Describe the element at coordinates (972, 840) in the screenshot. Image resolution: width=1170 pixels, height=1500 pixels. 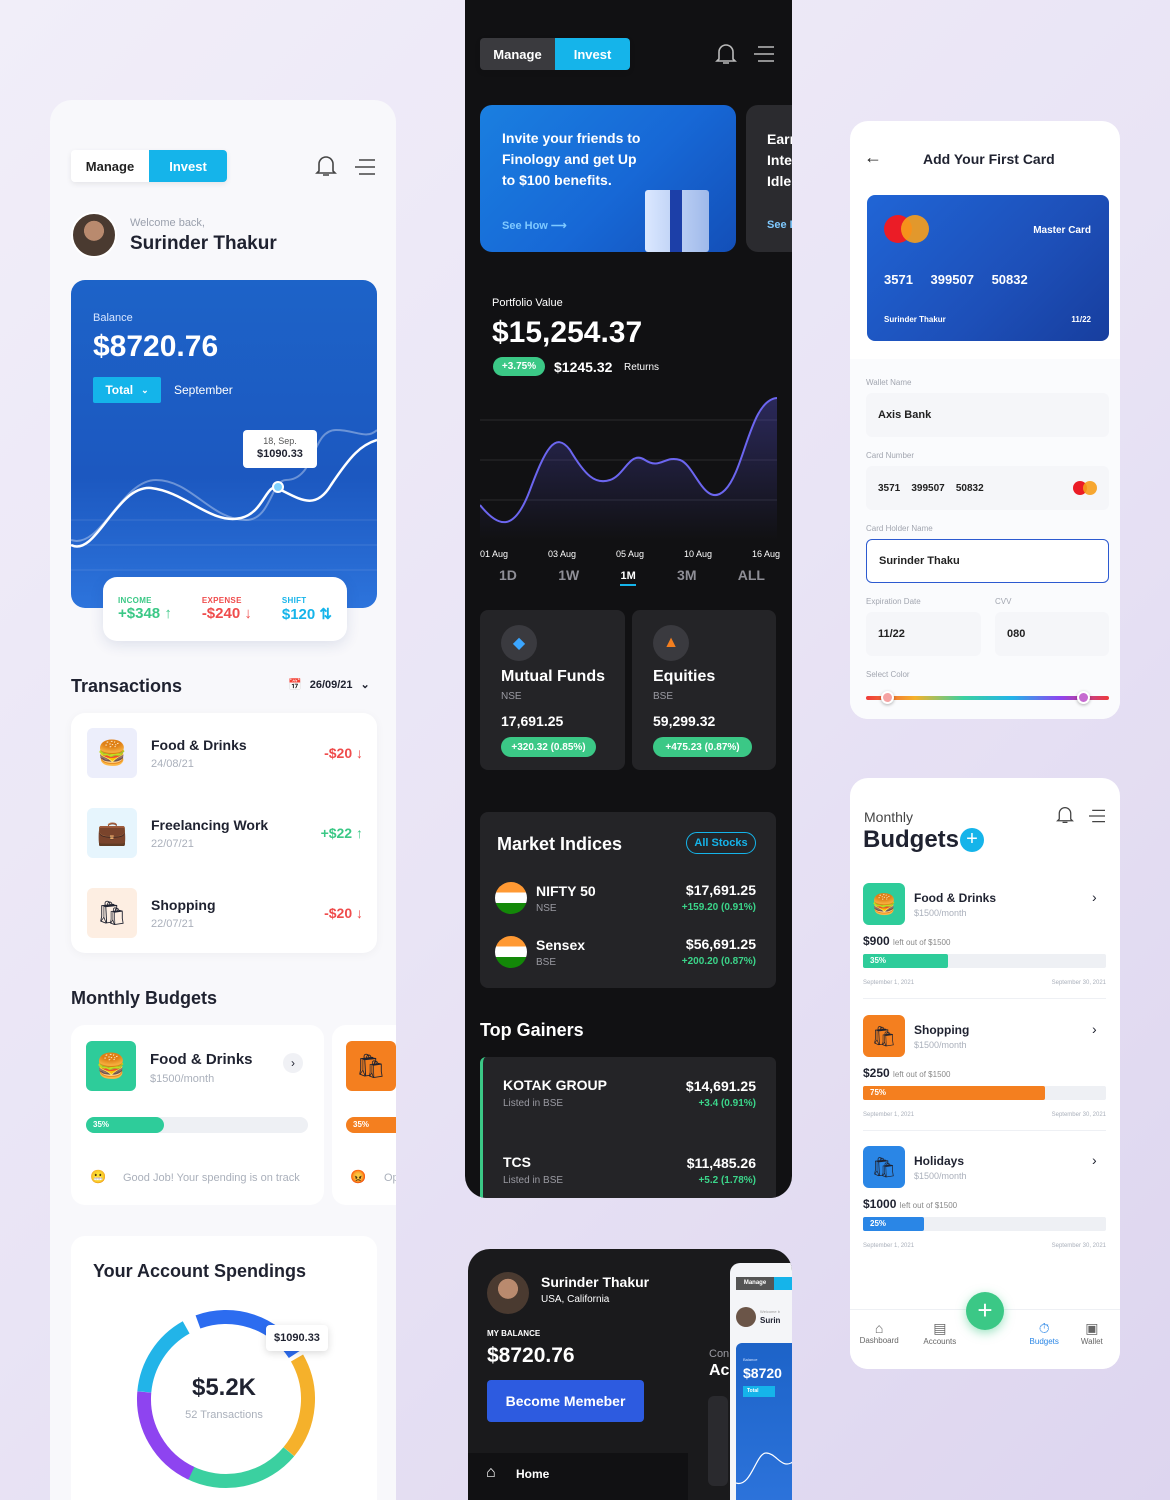
I see `add-budget-button: +` at that location.